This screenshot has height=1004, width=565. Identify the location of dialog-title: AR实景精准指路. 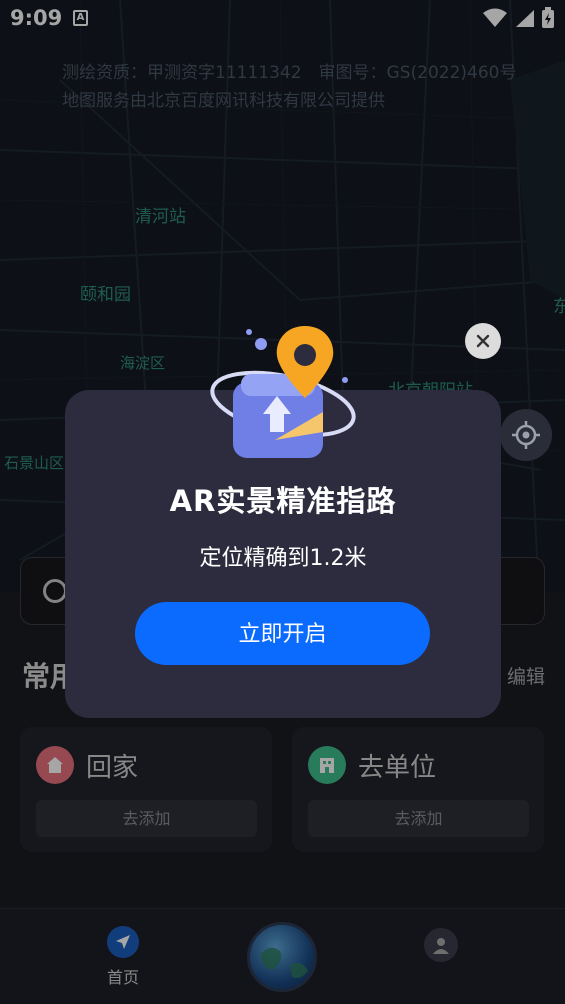
(283, 501).